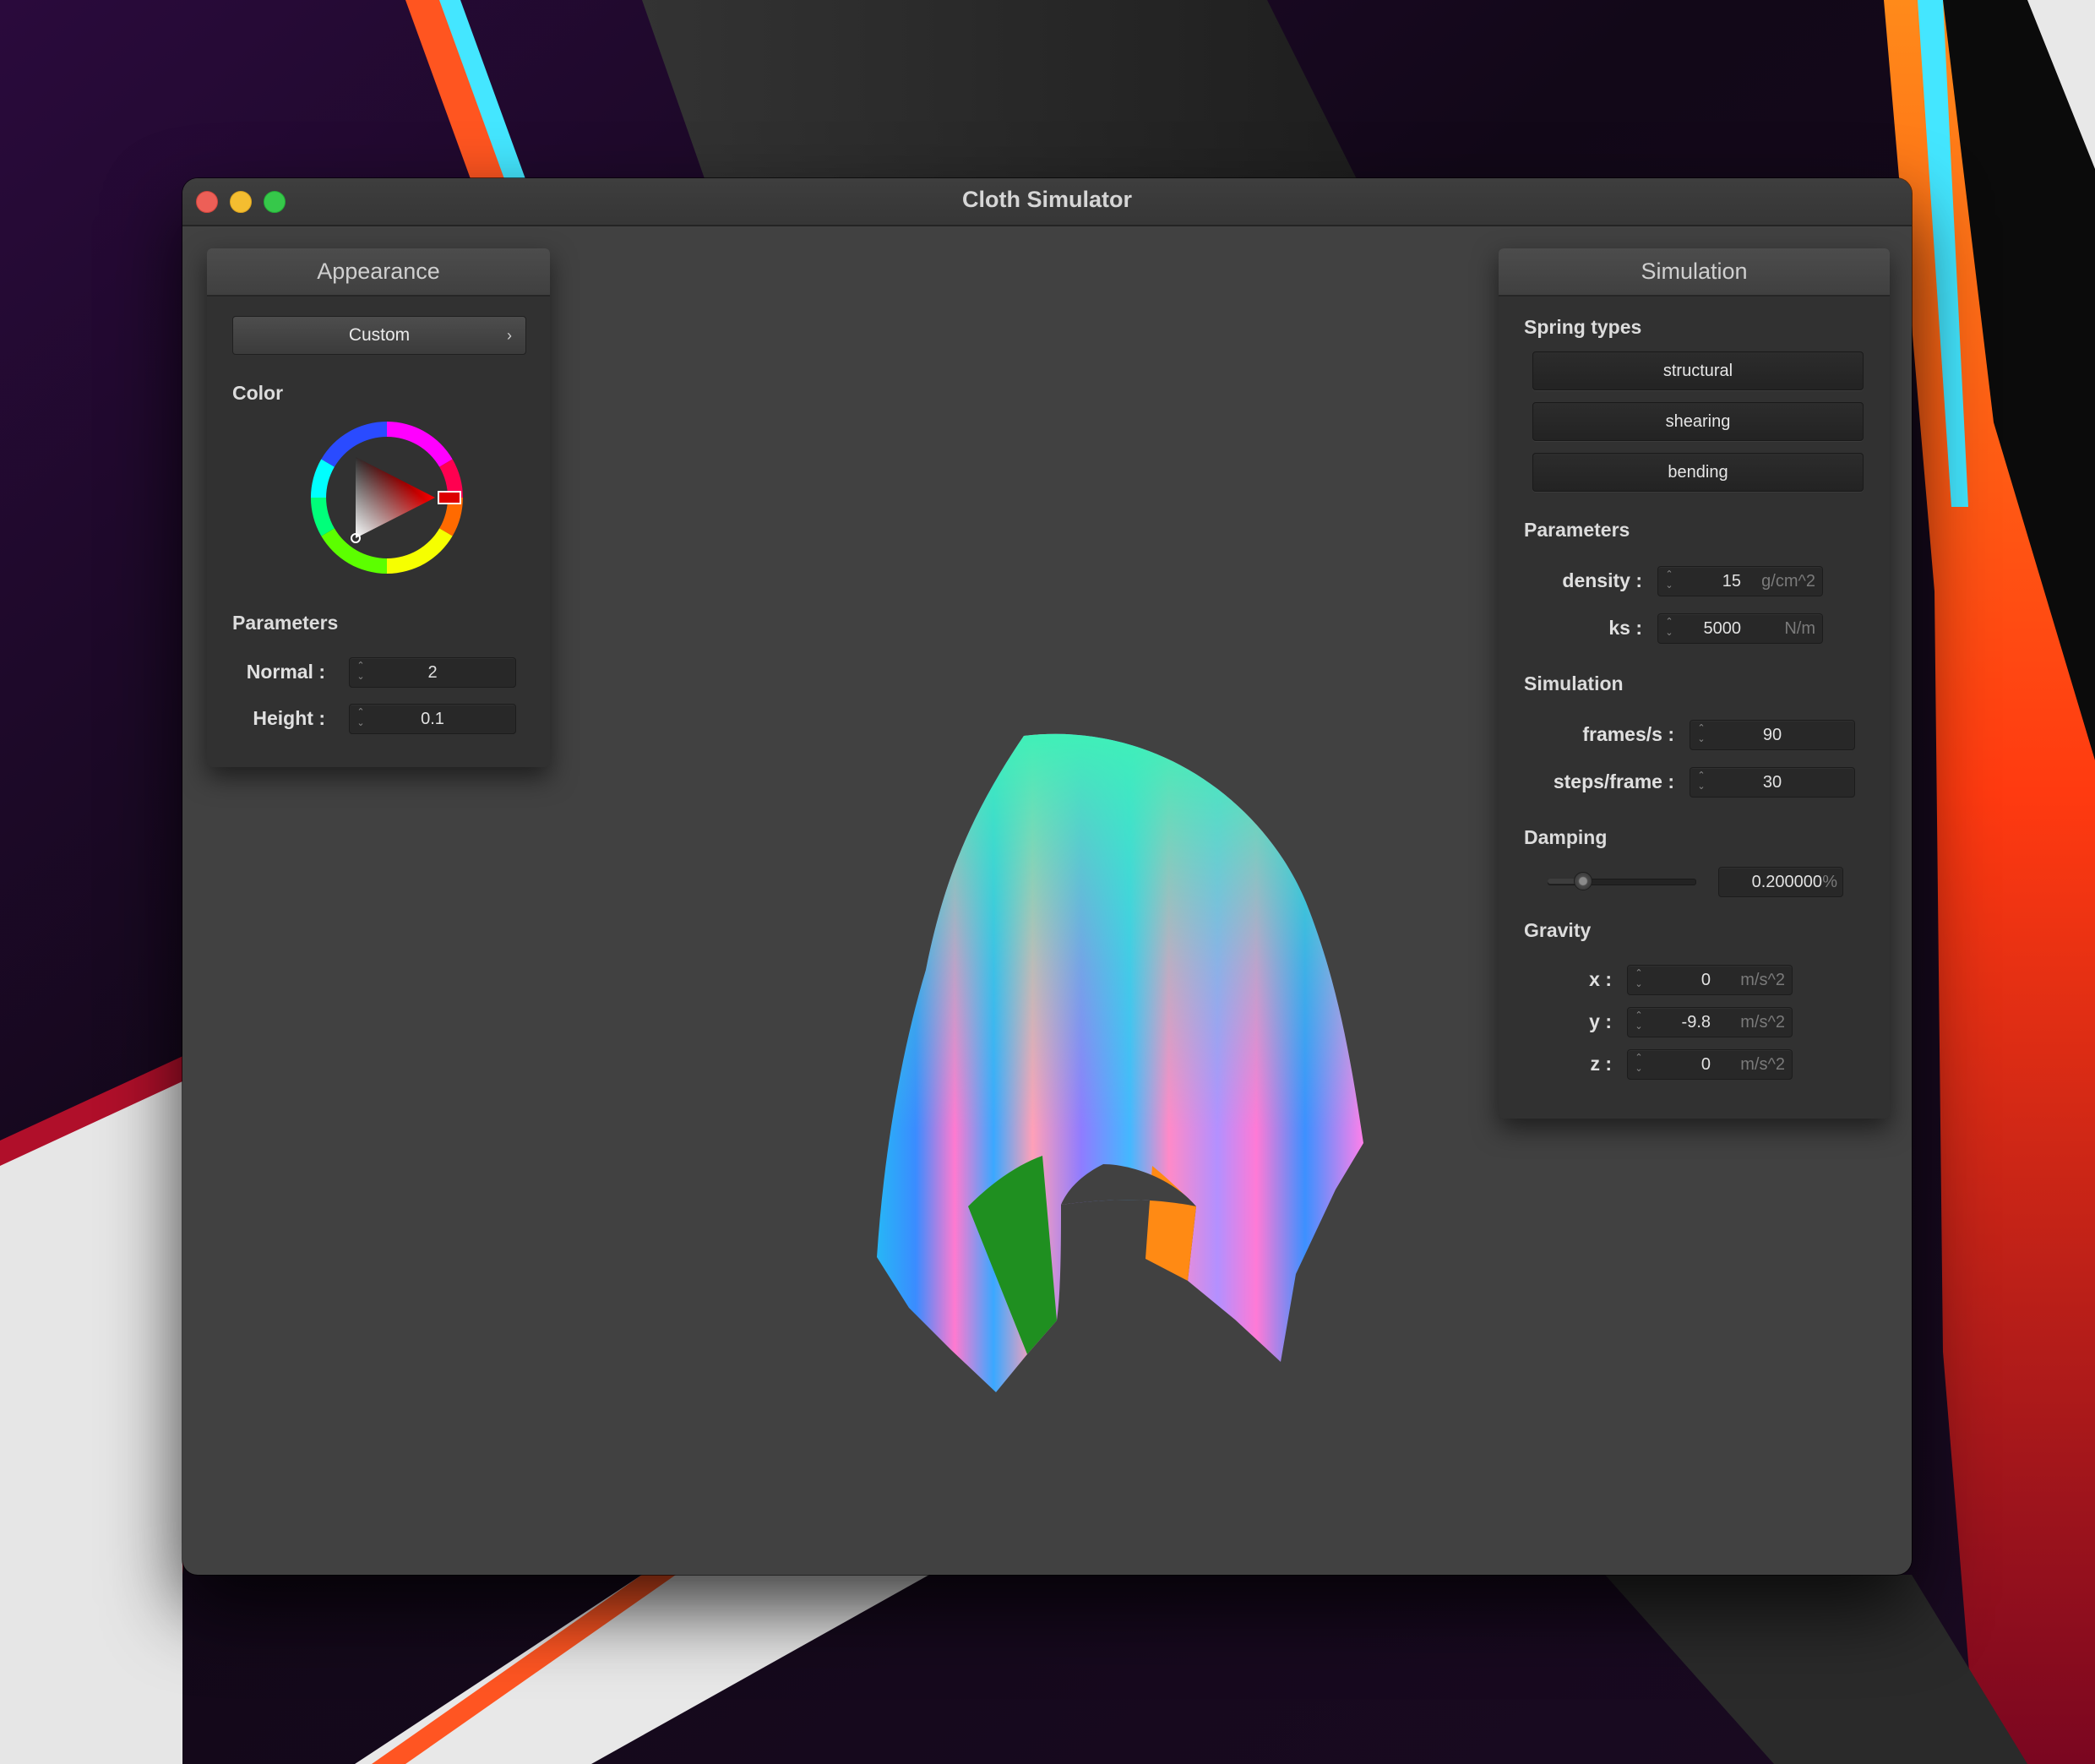 The image size is (2095, 1764). What do you see at coordinates (289, 718) in the screenshot?
I see `height-label: Height :` at bounding box center [289, 718].